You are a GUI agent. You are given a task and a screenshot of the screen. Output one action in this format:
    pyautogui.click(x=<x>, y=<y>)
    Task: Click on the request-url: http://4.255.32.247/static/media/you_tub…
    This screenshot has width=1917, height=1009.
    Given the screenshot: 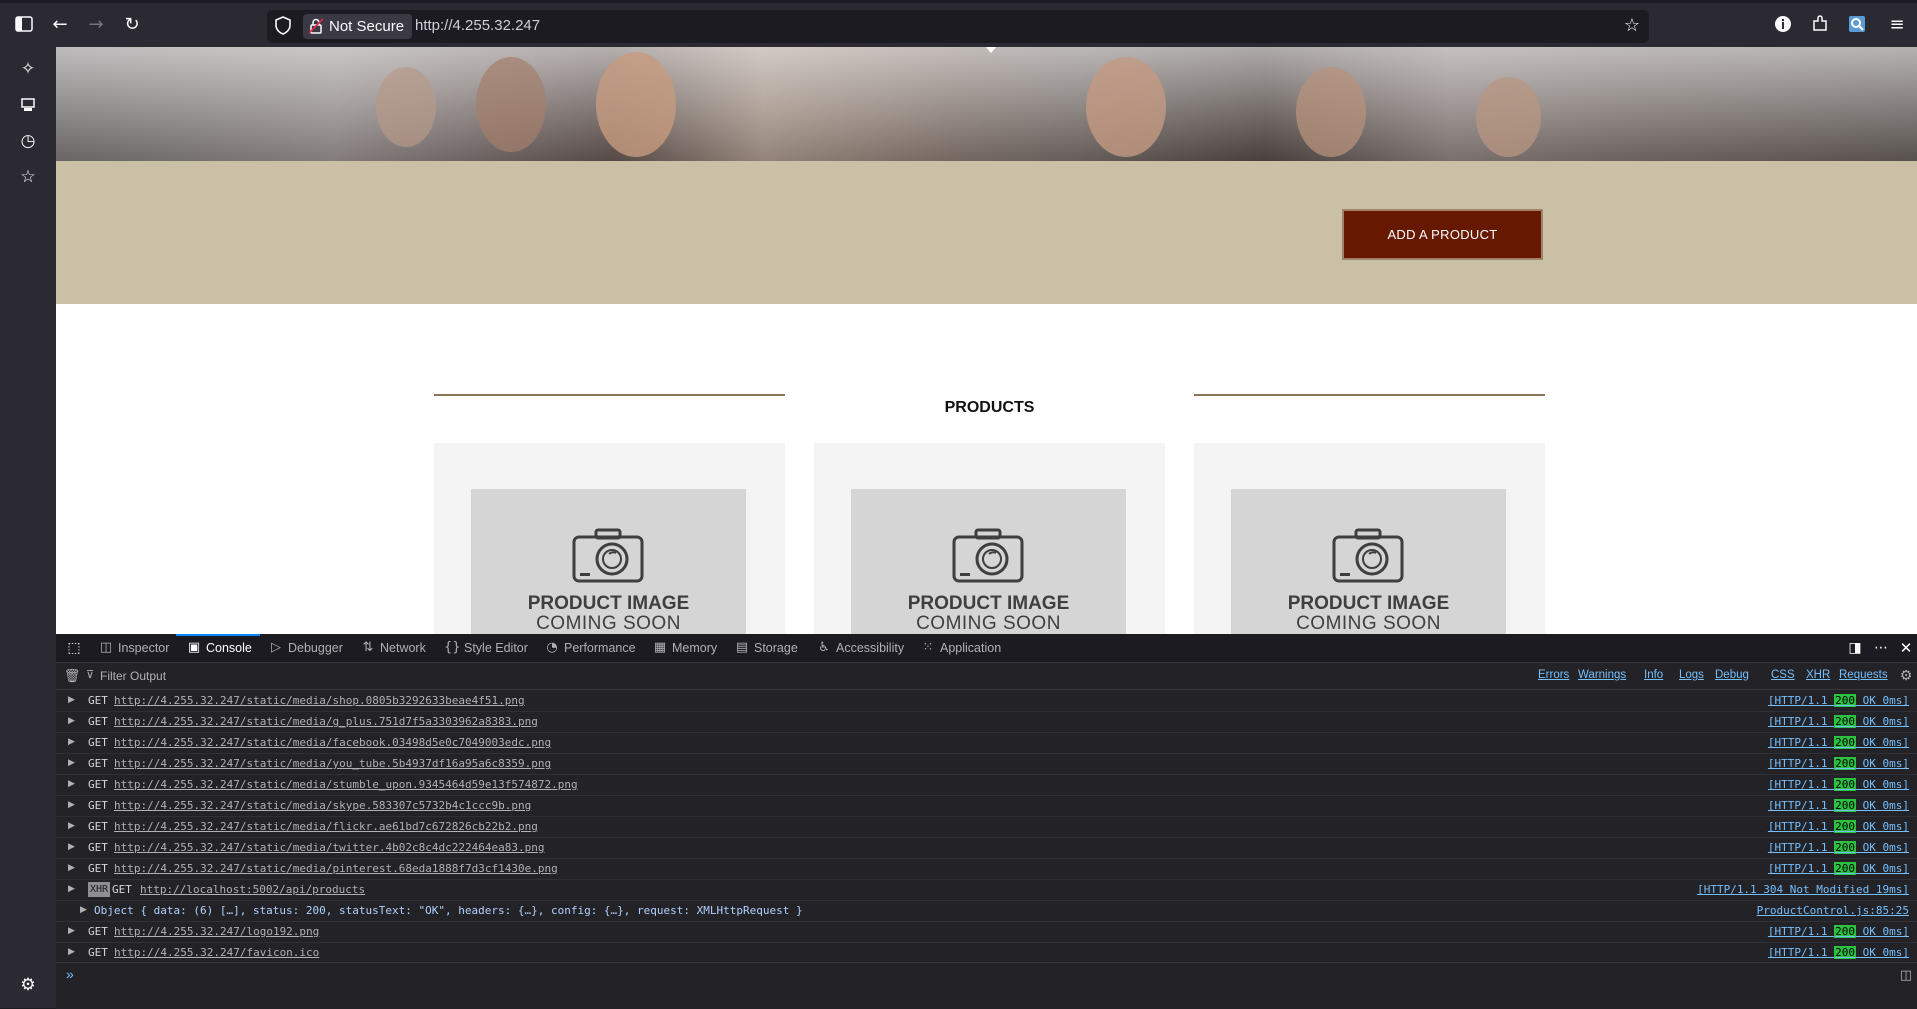 What is the action you would take?
    pyautogui.click(x=332, y=763)
    